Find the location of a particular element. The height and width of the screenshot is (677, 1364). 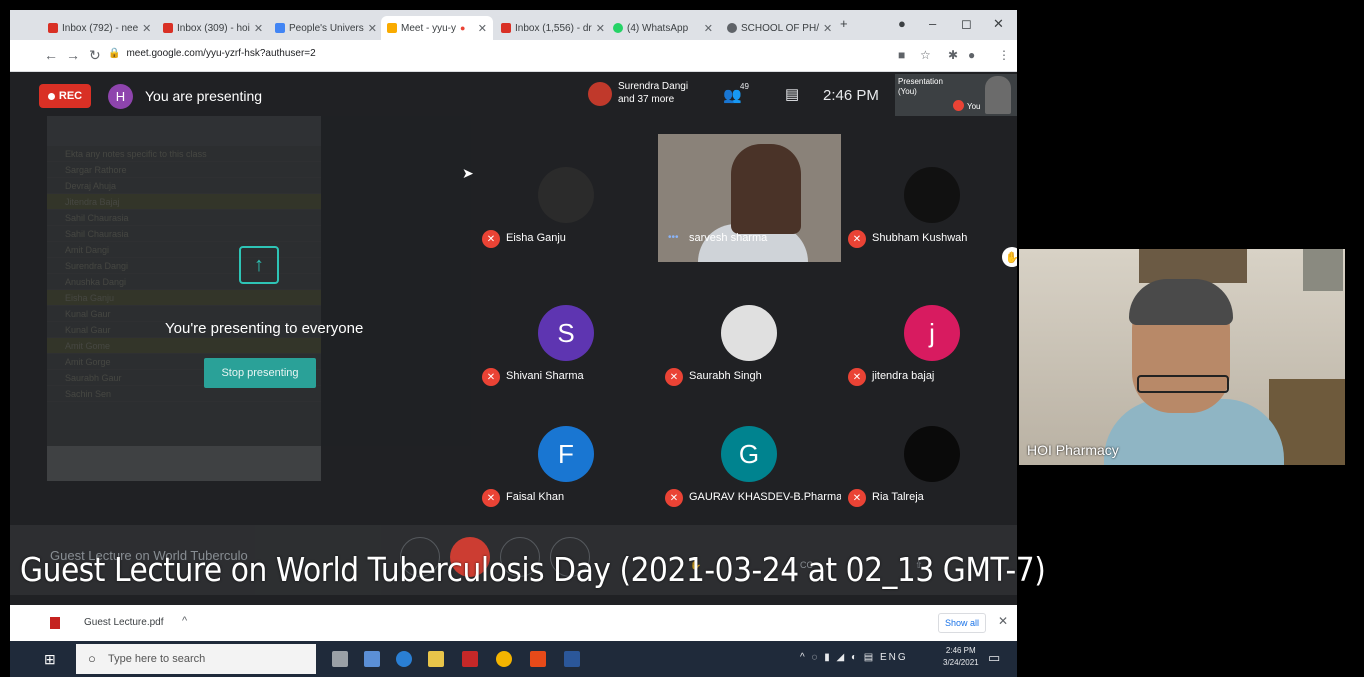

participant-tile: ✕ Ria Talreja is located at coordinates (929, 457).